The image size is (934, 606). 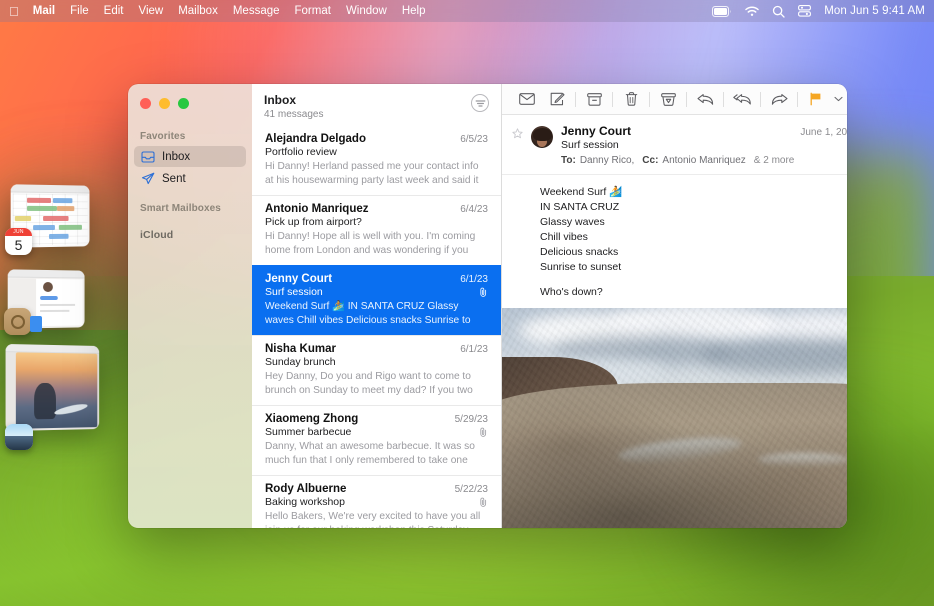 I want to click on photos-window, so click(x=52, y=387).